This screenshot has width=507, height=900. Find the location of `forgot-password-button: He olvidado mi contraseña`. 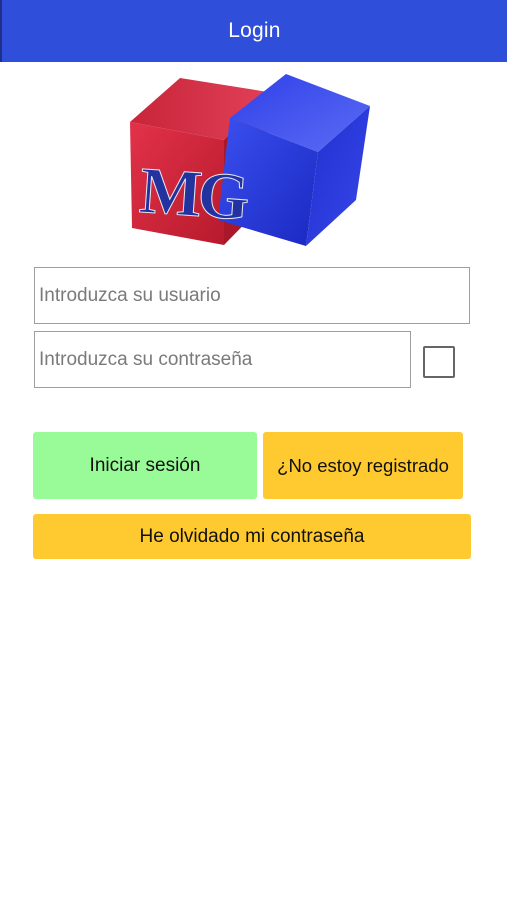

forgot-password-button: He olvidado mi contraseña is located at coordinates (252, 536).